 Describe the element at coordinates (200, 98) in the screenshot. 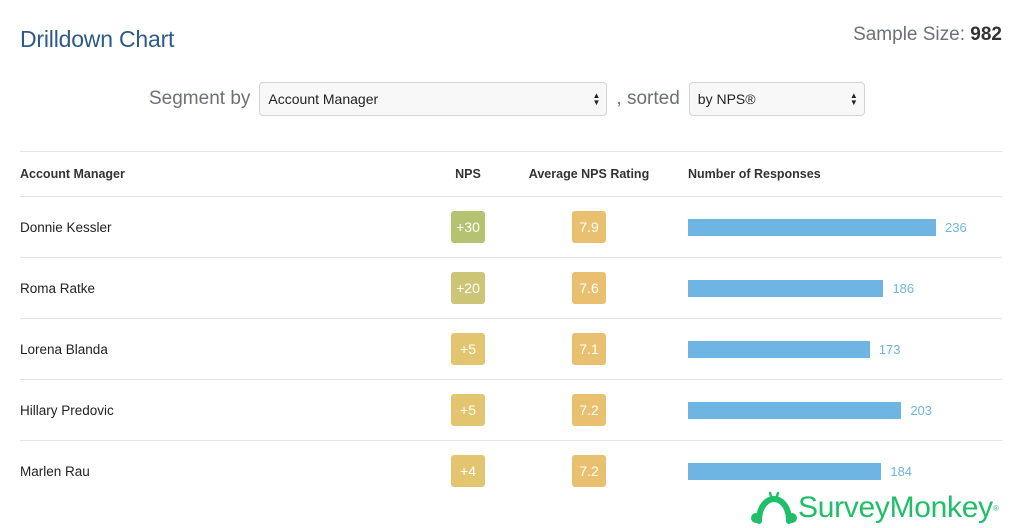

I see `segment-by-label: Segment by` at that location.